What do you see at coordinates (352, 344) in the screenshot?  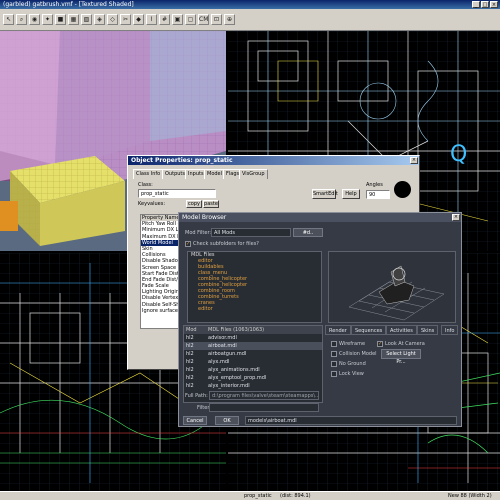 I see `wireframe-label: Wireframe` at bounding box center [352, 344].